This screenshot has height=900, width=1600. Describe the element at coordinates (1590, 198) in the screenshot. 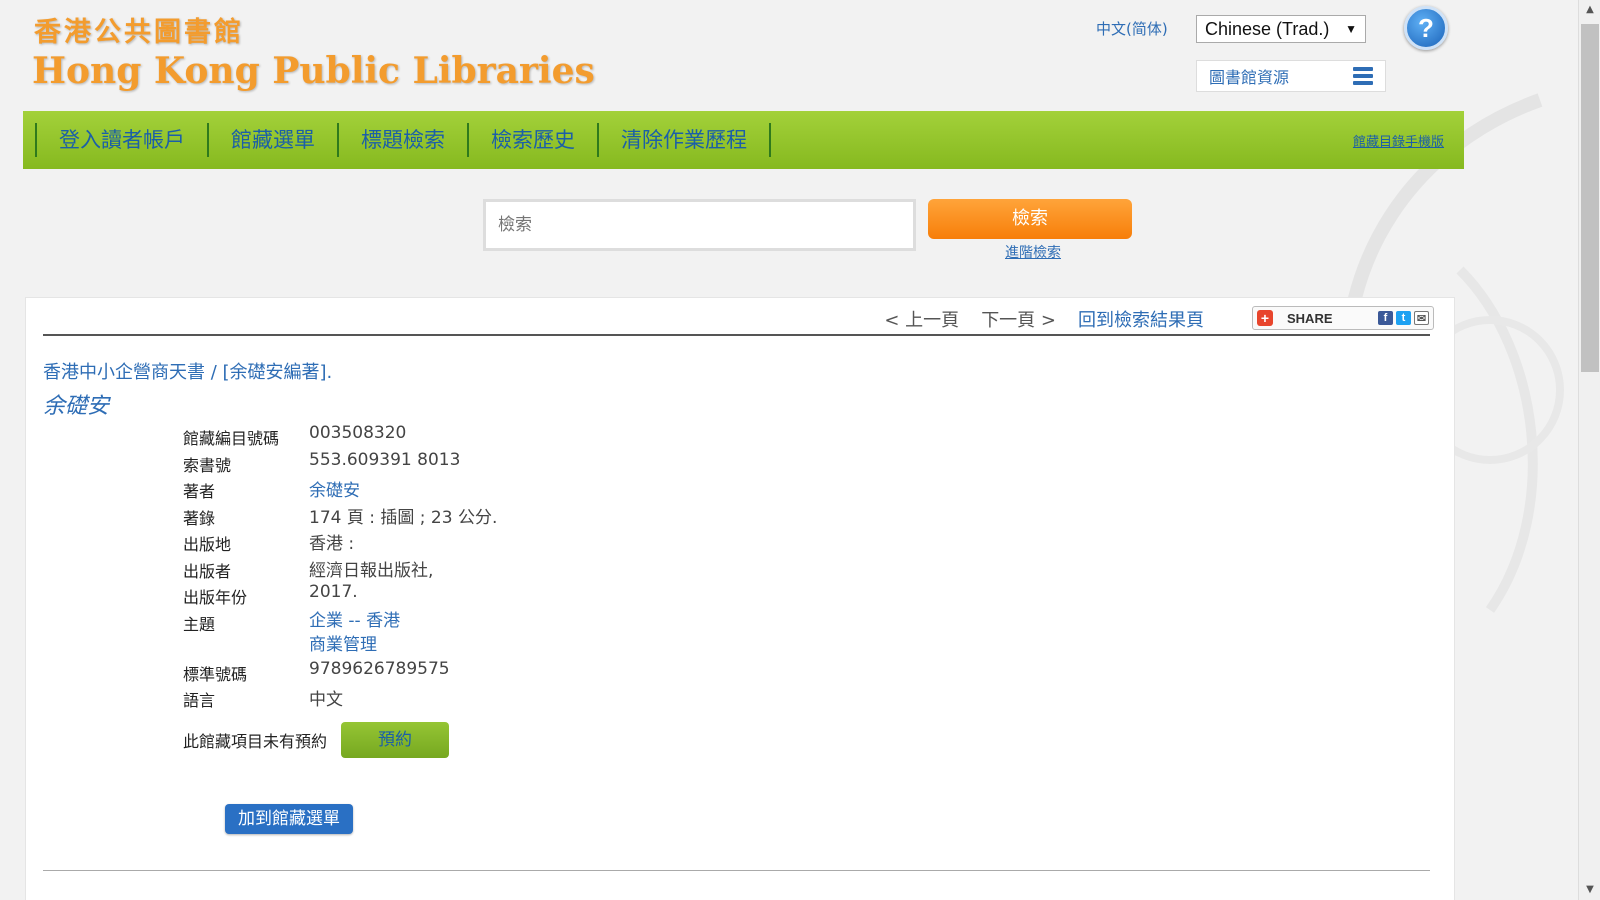

I see `scroll-thumb` at that location.